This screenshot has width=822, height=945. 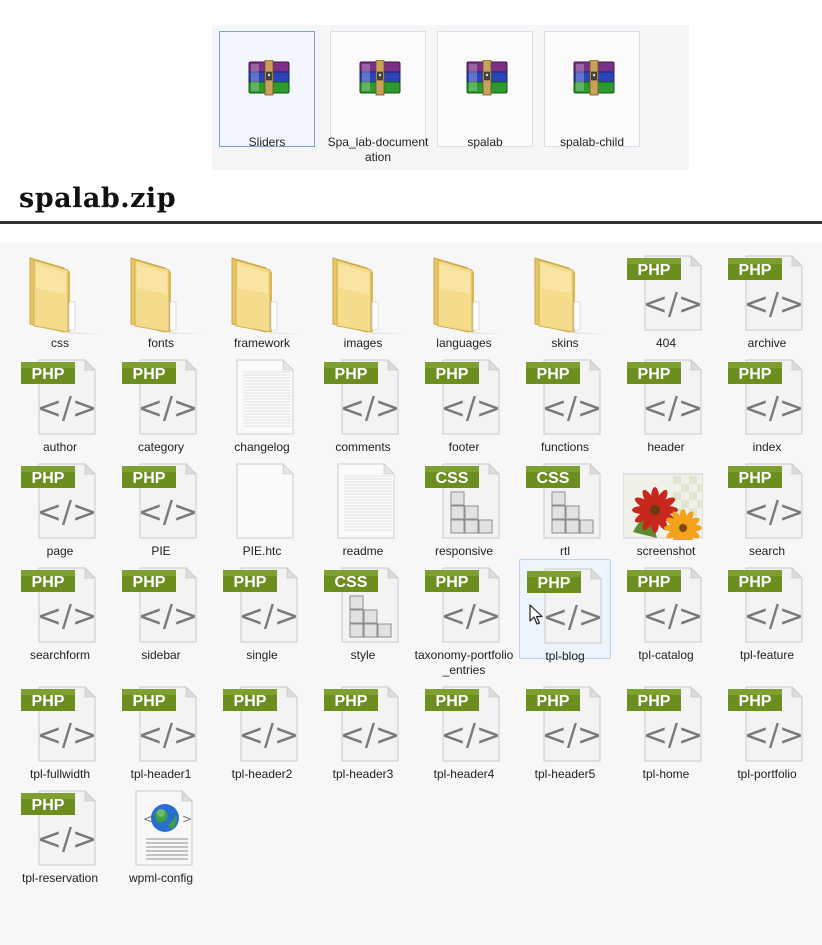 What do you see at coordinates (464, 774) in the screenshot?
I see `file-label: tpl-header4` at bounding box center [464, 774].